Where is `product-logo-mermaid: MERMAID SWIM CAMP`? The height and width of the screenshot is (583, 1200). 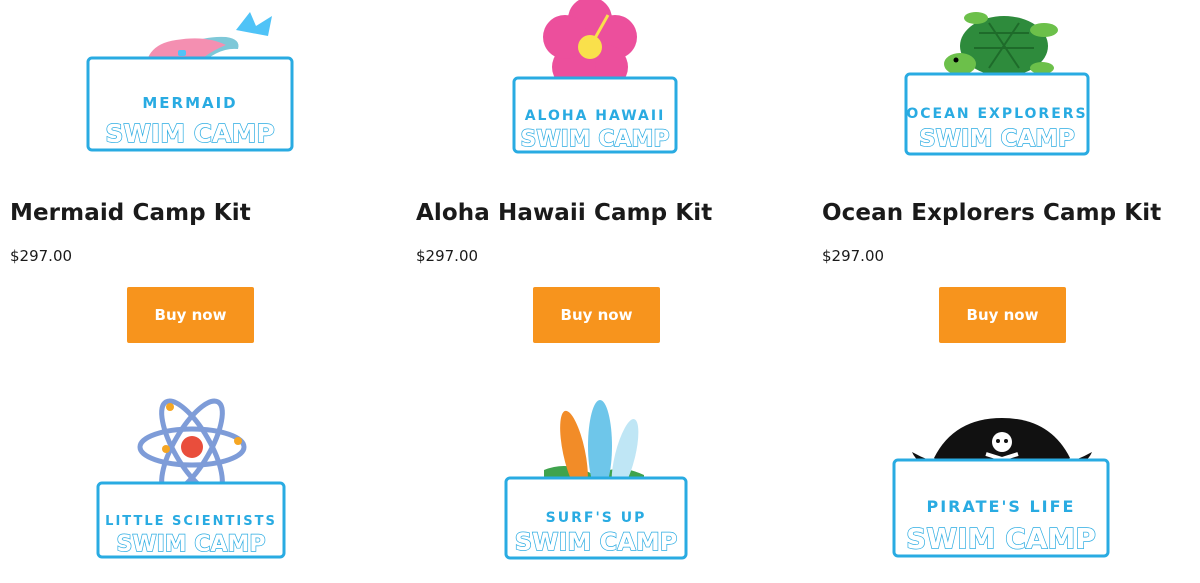 product-logo-mermaid: MERMAID SWIM CAMP is located at coordinates (191, 82).